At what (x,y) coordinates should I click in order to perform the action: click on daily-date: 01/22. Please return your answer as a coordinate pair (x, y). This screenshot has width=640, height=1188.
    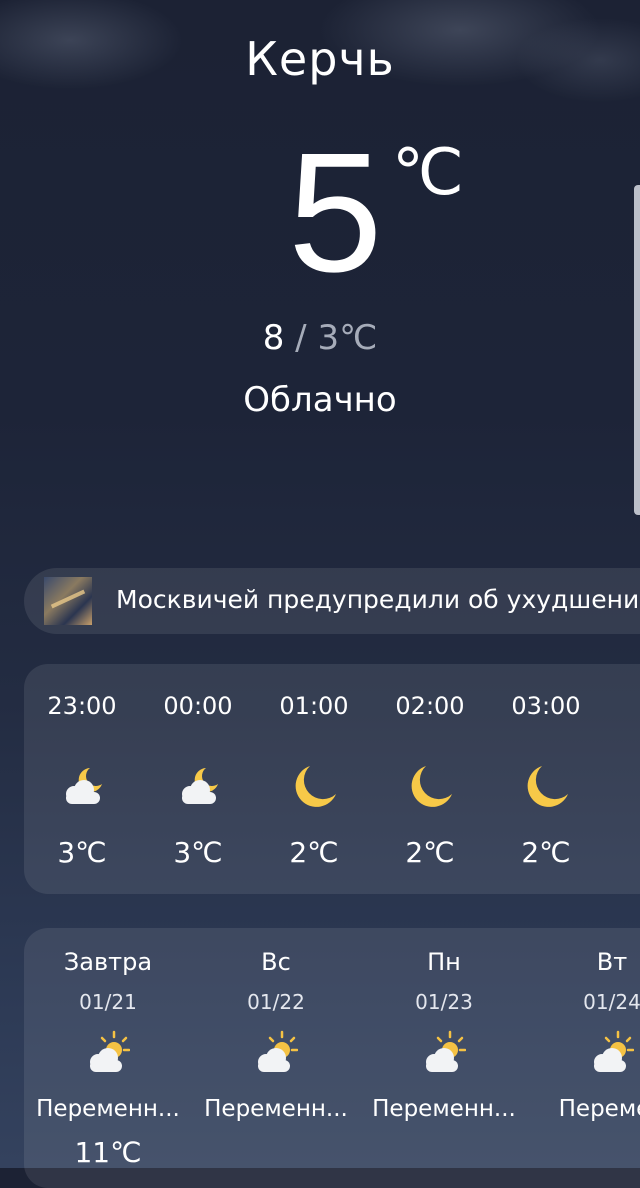
    Looking at the image, I should click on (276, 1002).